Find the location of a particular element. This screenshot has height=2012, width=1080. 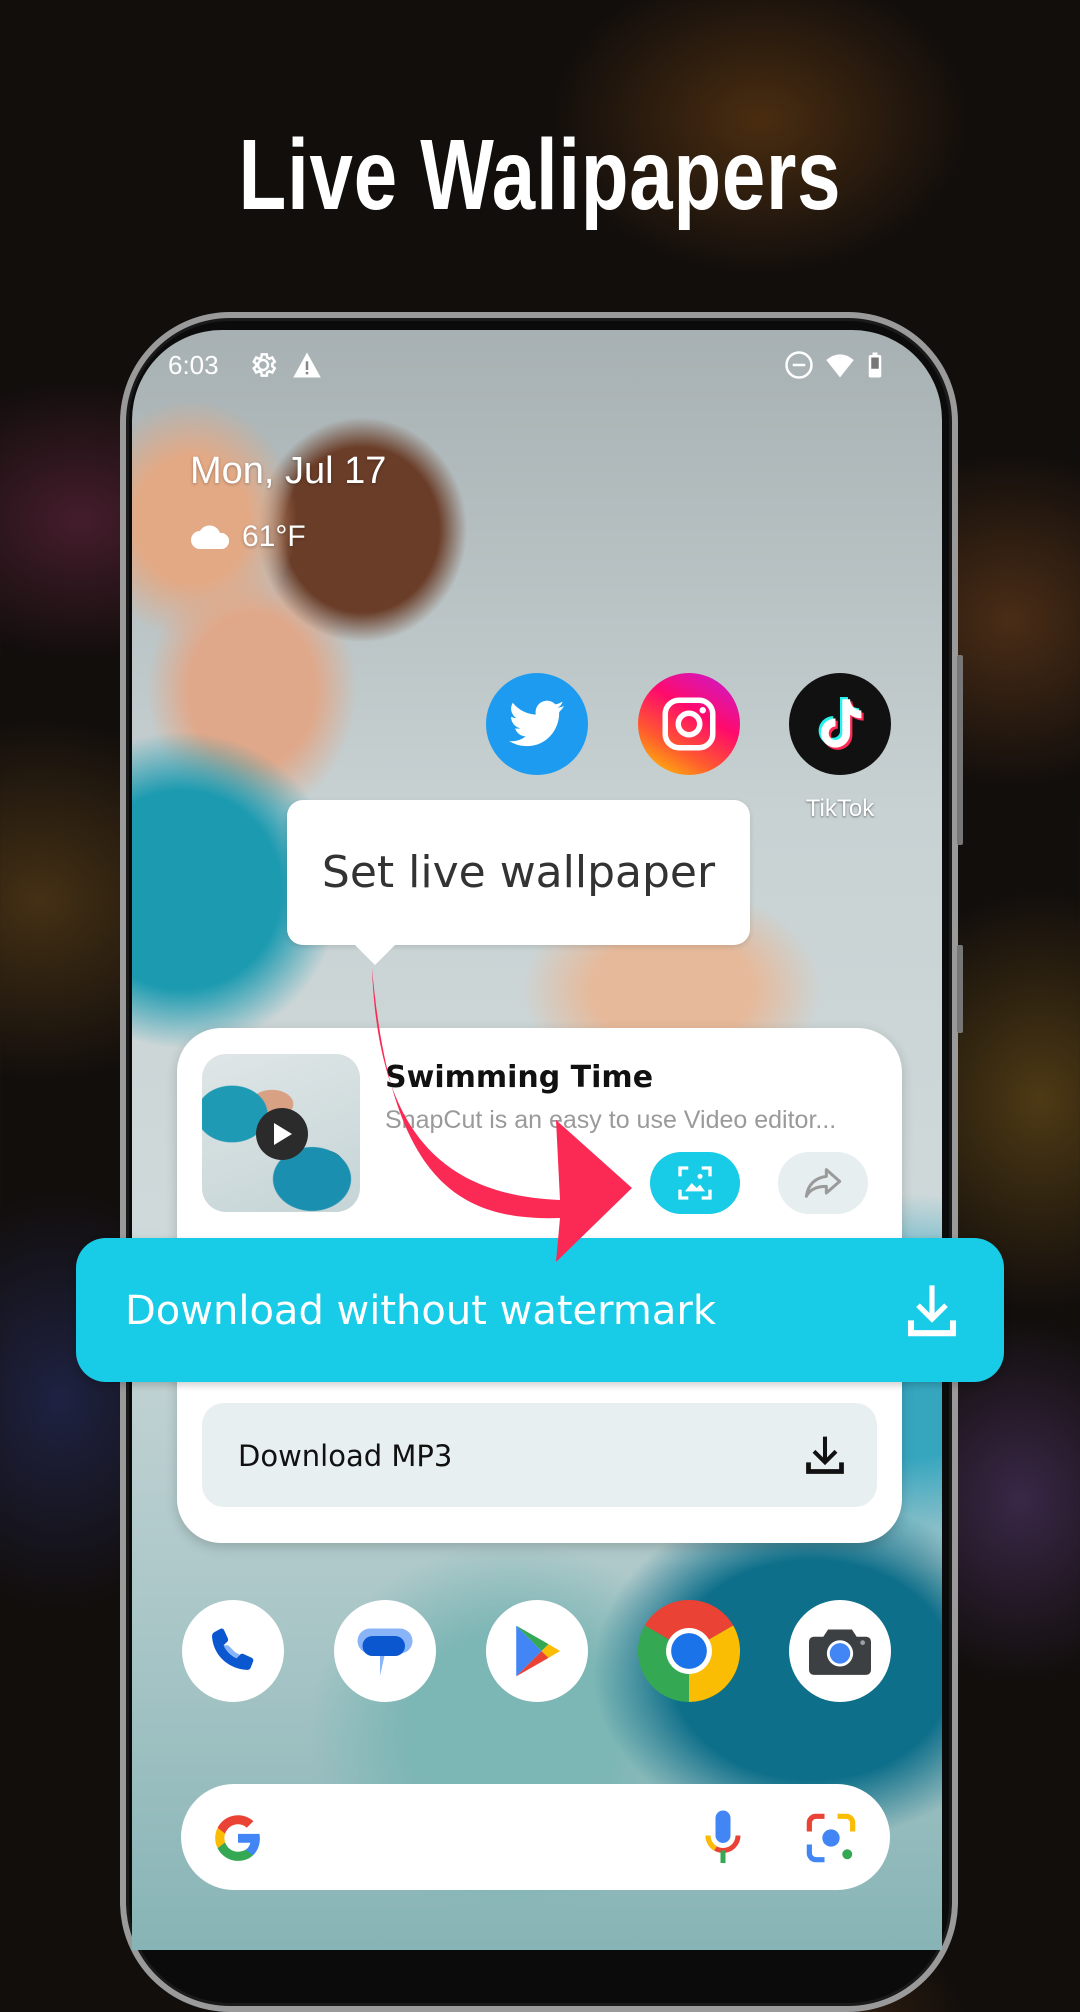

video-title: Swimming Time is located at coordinates (519, 1077).